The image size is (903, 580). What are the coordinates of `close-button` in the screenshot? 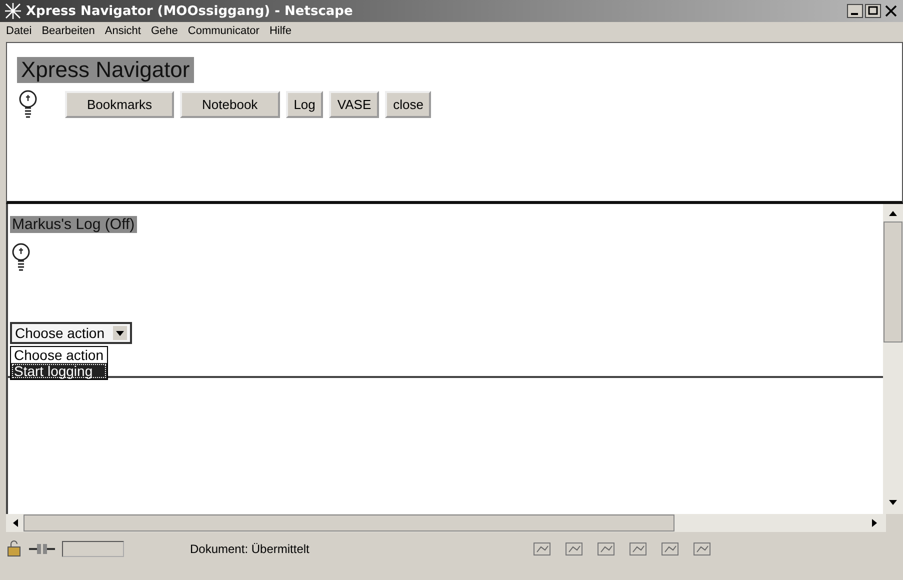 It's located at (891, 11).